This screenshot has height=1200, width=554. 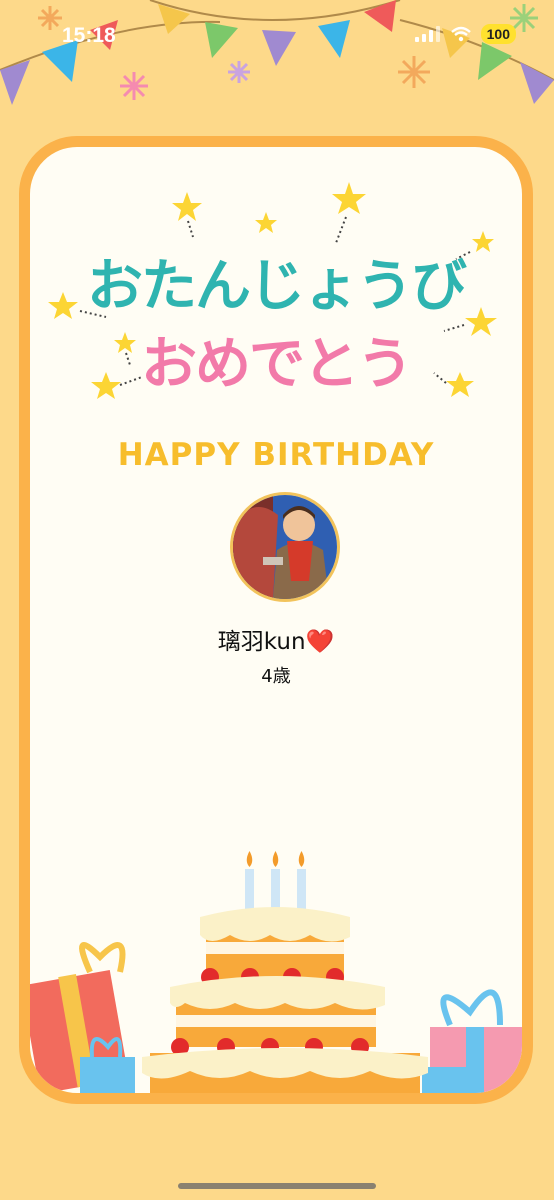 I want to click on status-time: 15:18, so click(x=89, y=35).